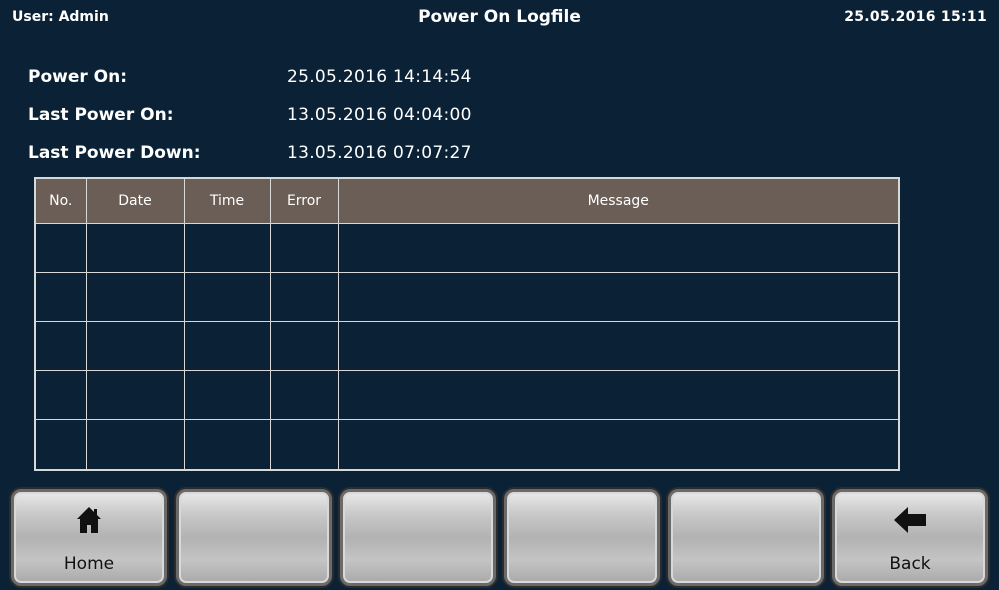 The height and width of the screenshot is (590, 999). I want to click on column-header-no: No., so click(61, 201).